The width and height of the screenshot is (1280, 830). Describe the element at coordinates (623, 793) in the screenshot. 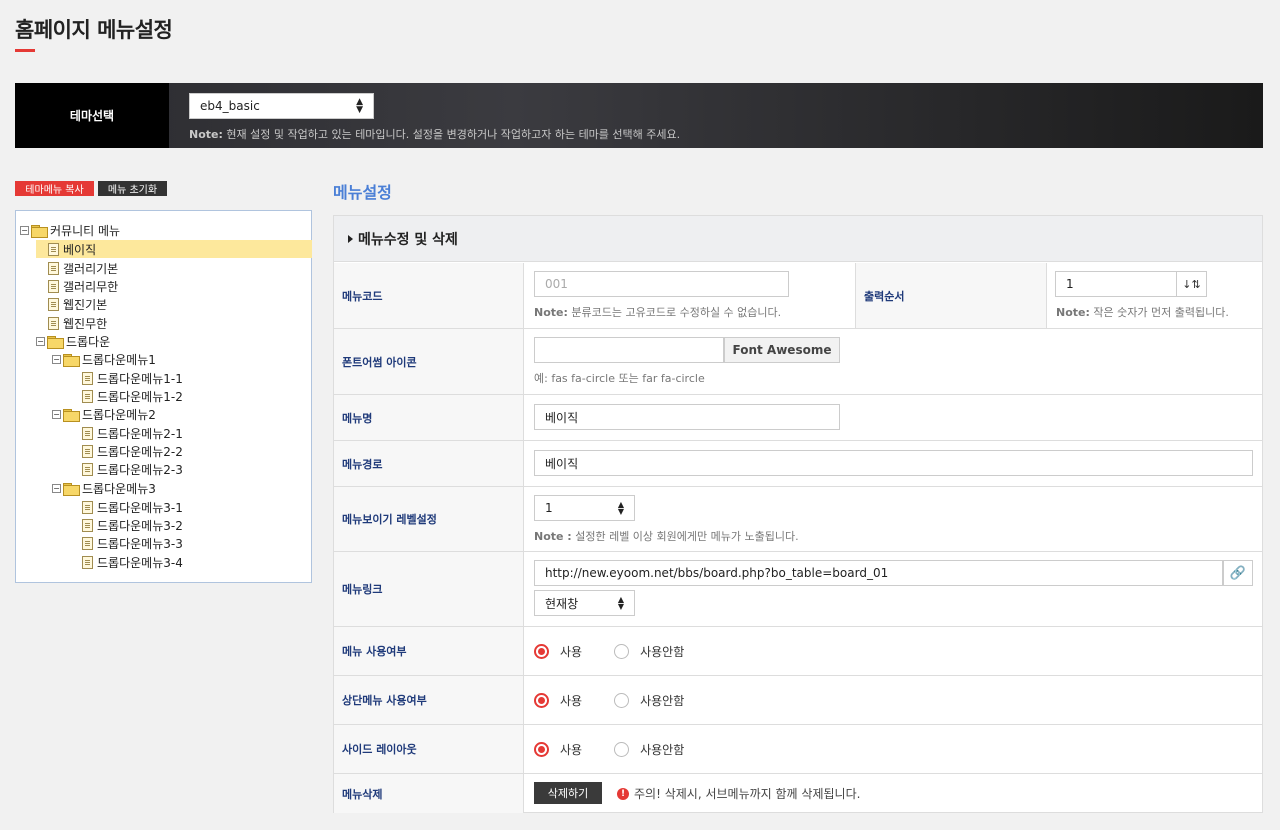

I see `warning-icon: !` at that location.